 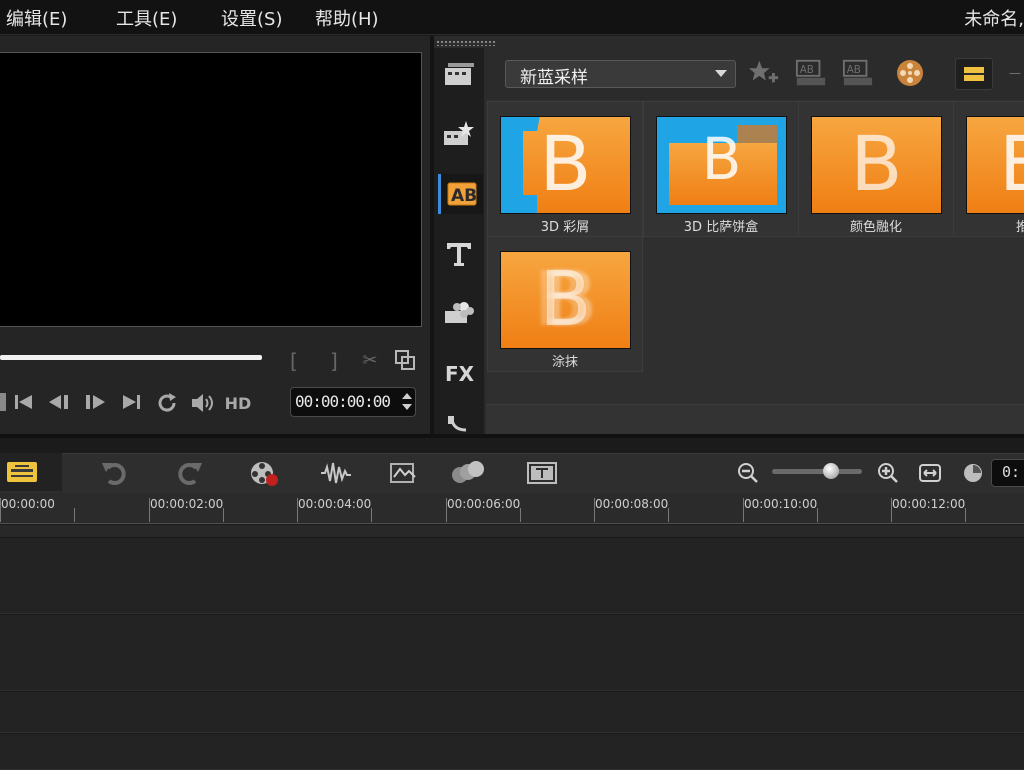 What do you see at coordinates (336, 473) in the screenshot?
I see `sound-mixer-icon` at bounding box center [336, 473].